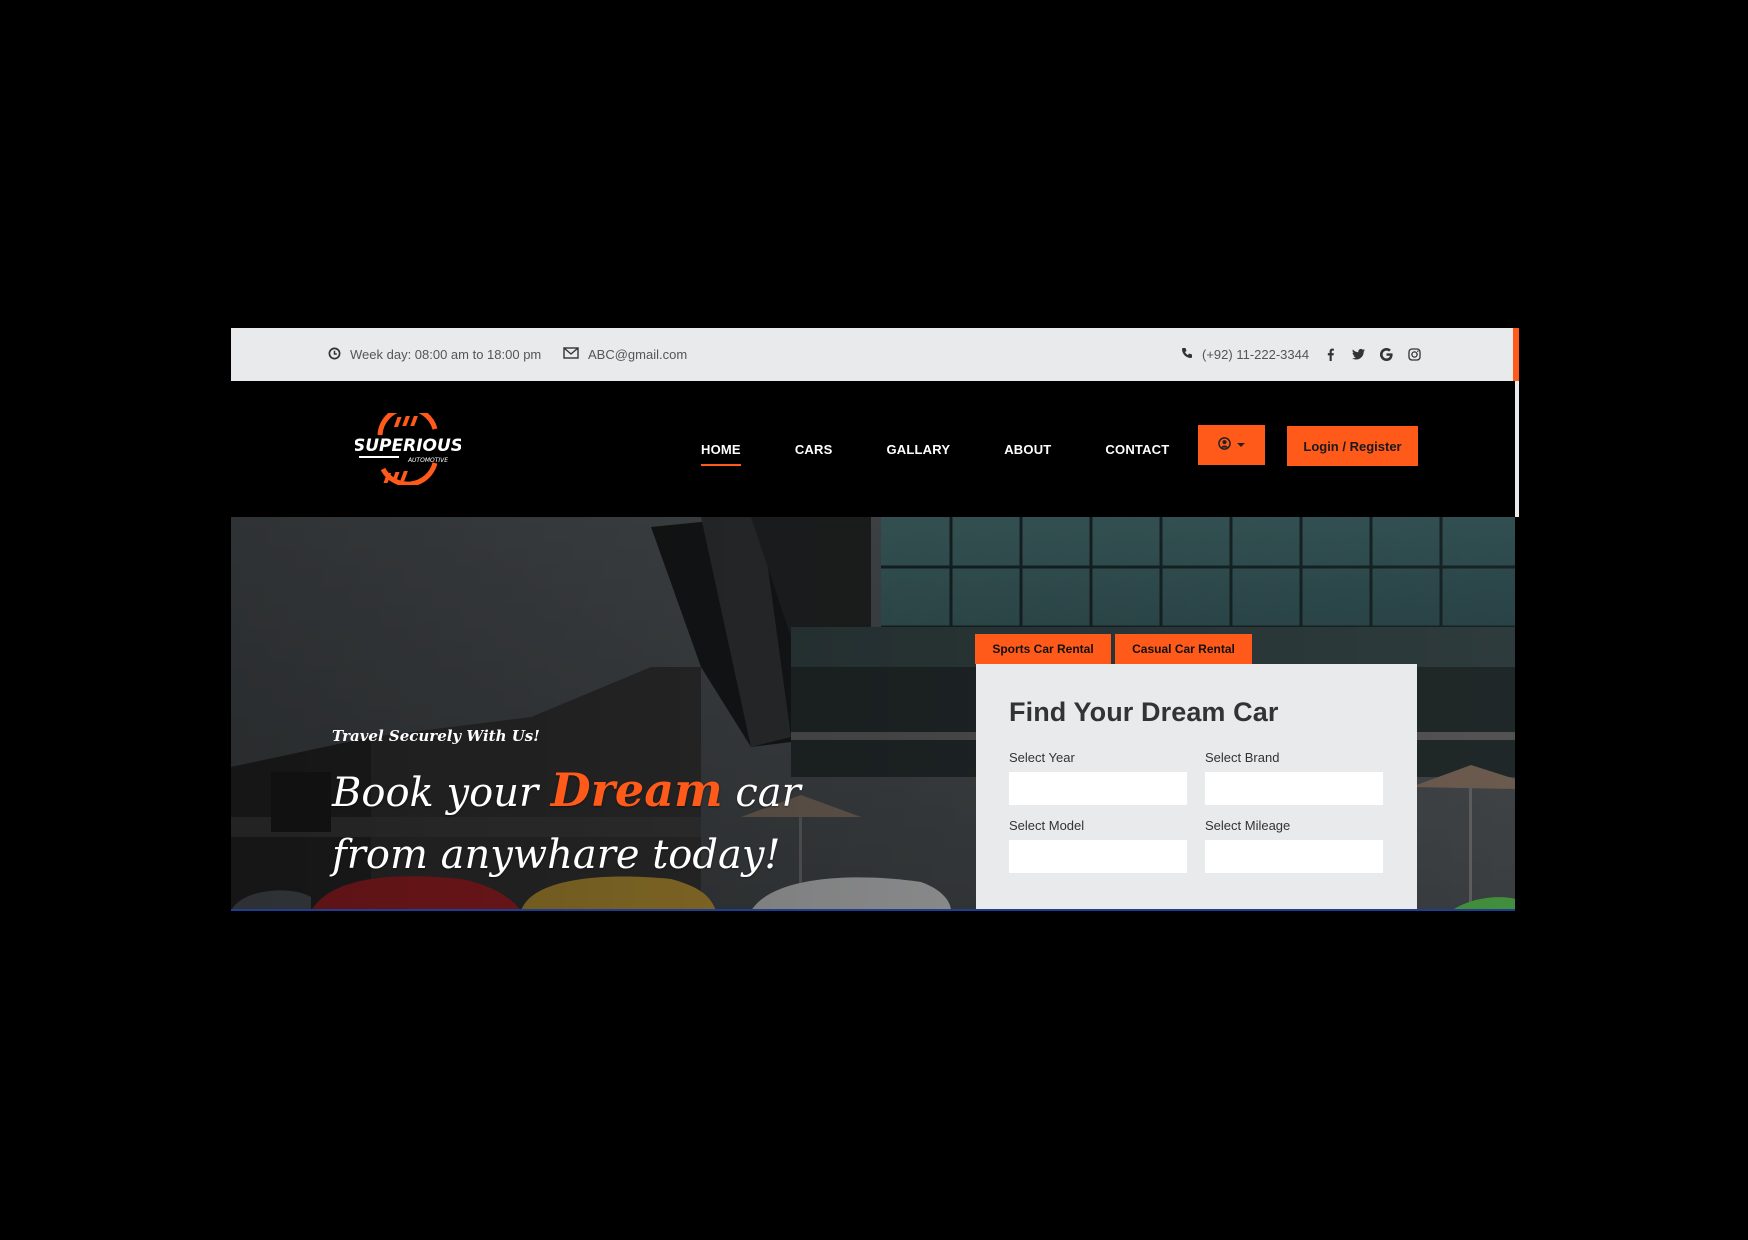  What do you see at coordinates (1231, 445) in the screenshot?
I see `user-menu-button` at bounding box center [1231, 445].